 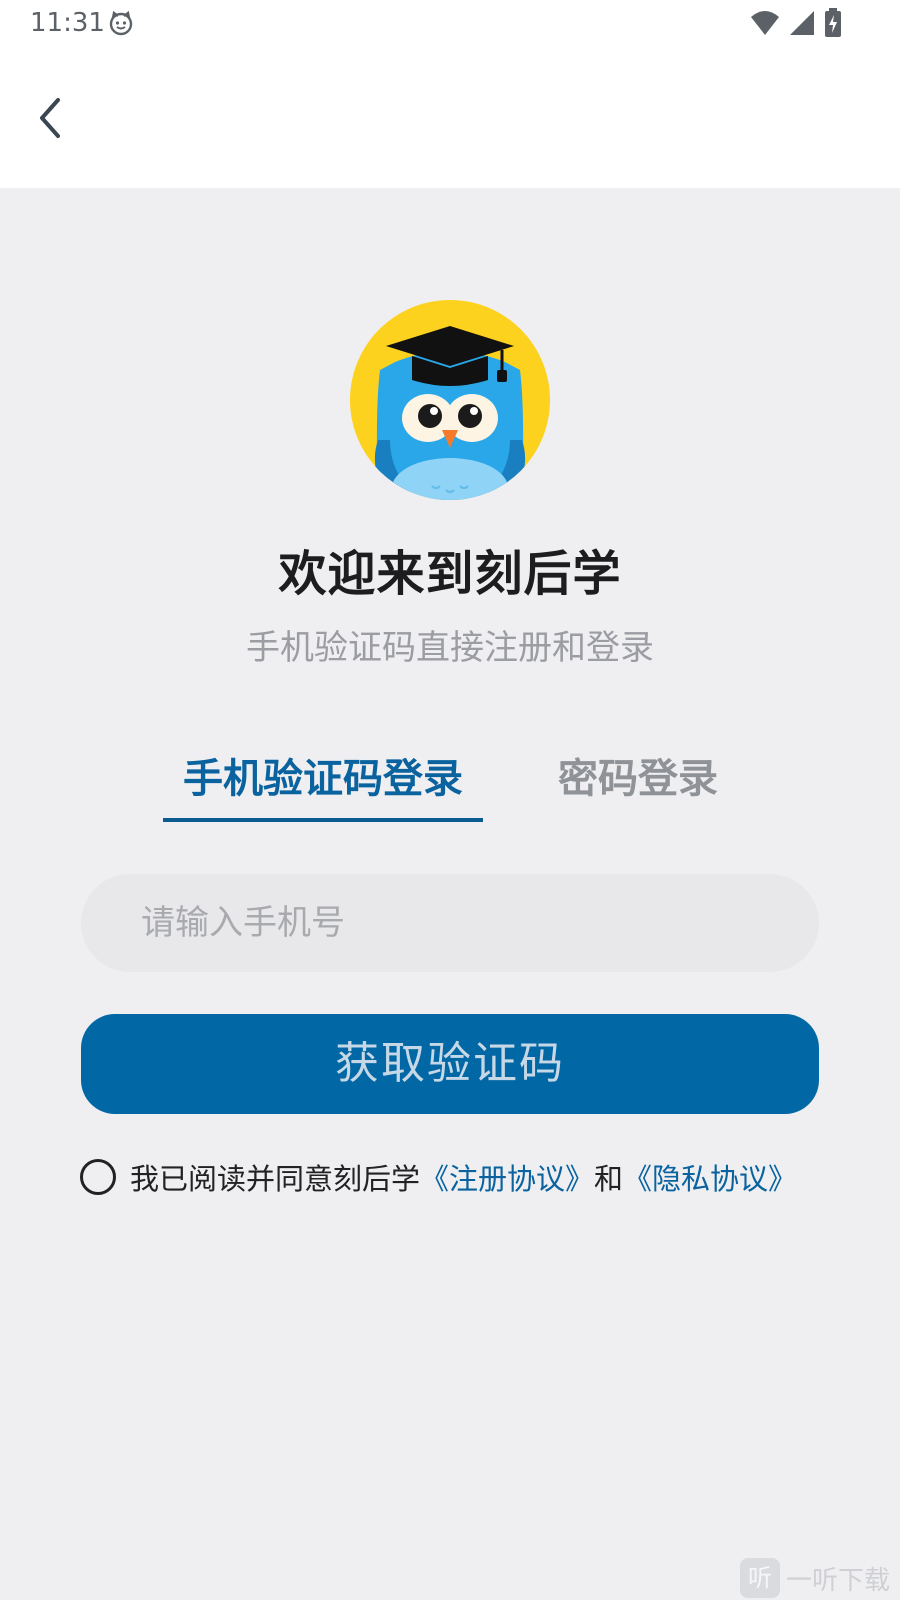 What do you see at coordinates (323, 775) in the screenshot?
I see `tab-sms-login: 手机验证码登录` at bounding box center [323, 775].